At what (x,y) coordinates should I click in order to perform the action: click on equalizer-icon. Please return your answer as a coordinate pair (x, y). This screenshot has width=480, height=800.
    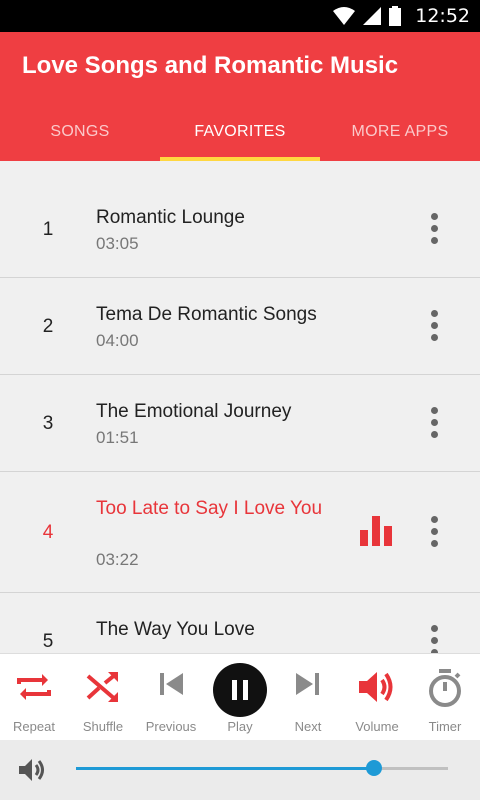
    Looking at the image, I should click on (376, 531).